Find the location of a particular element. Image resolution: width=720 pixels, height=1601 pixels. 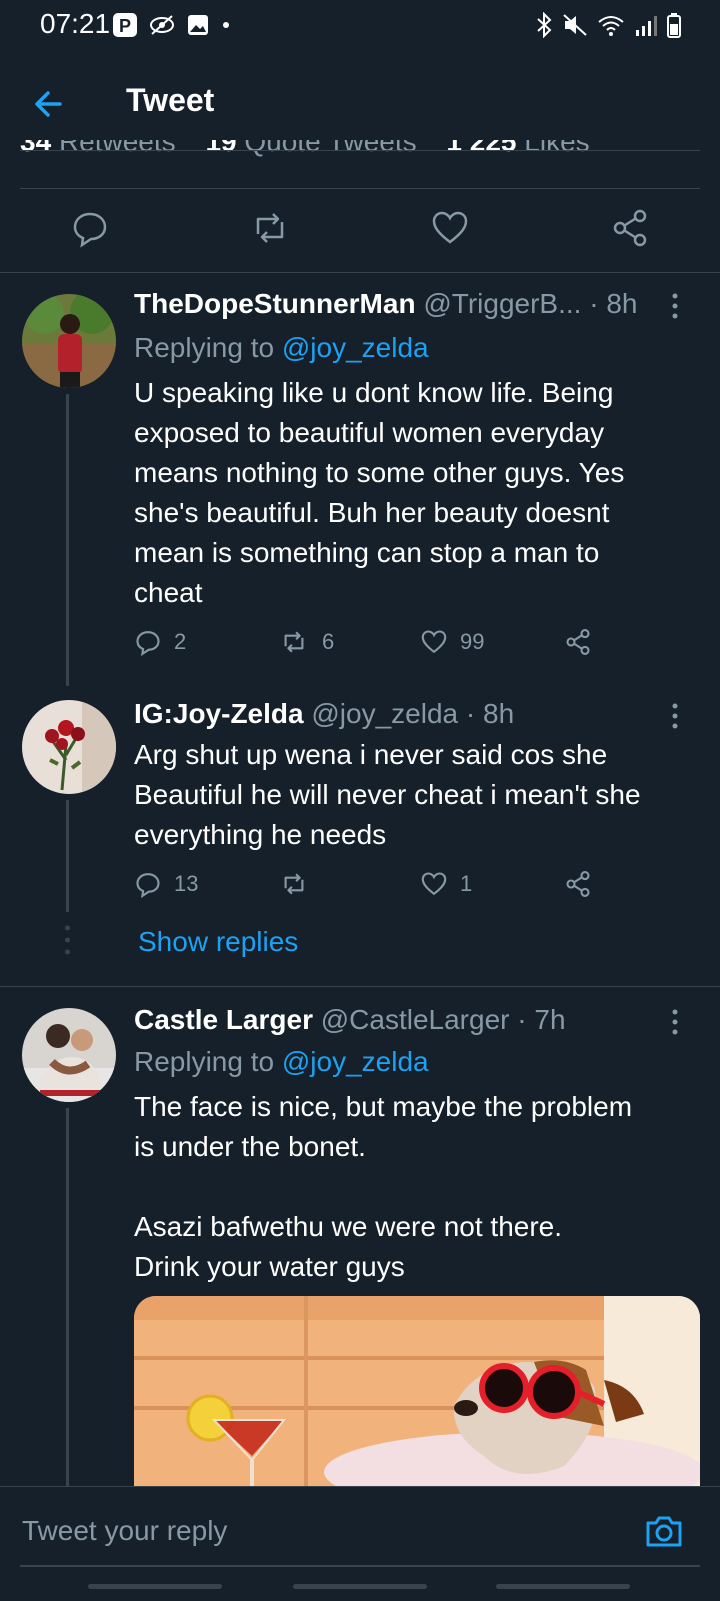

tweet-time: · 7h is located at coordinates (541, 1019).